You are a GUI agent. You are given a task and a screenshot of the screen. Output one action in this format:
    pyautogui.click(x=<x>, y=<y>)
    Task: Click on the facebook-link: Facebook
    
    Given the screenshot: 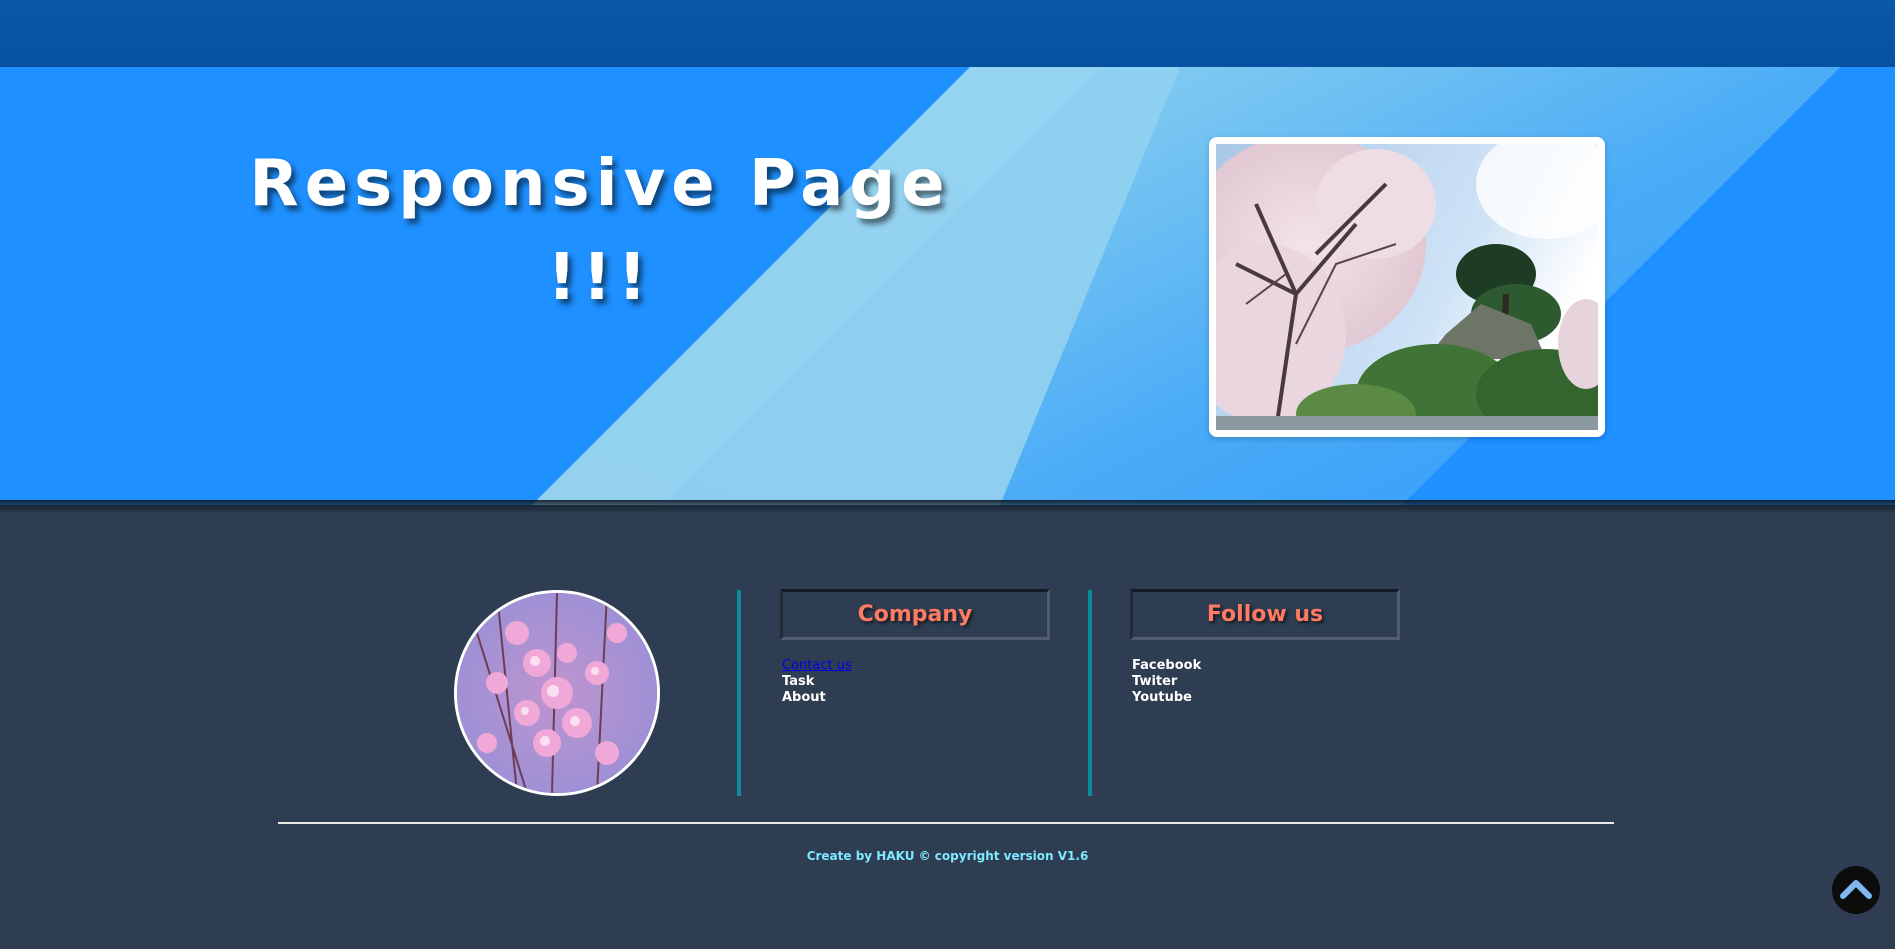 What is the action you would take?
    pyautogui.click(x=1166, y=666)
    